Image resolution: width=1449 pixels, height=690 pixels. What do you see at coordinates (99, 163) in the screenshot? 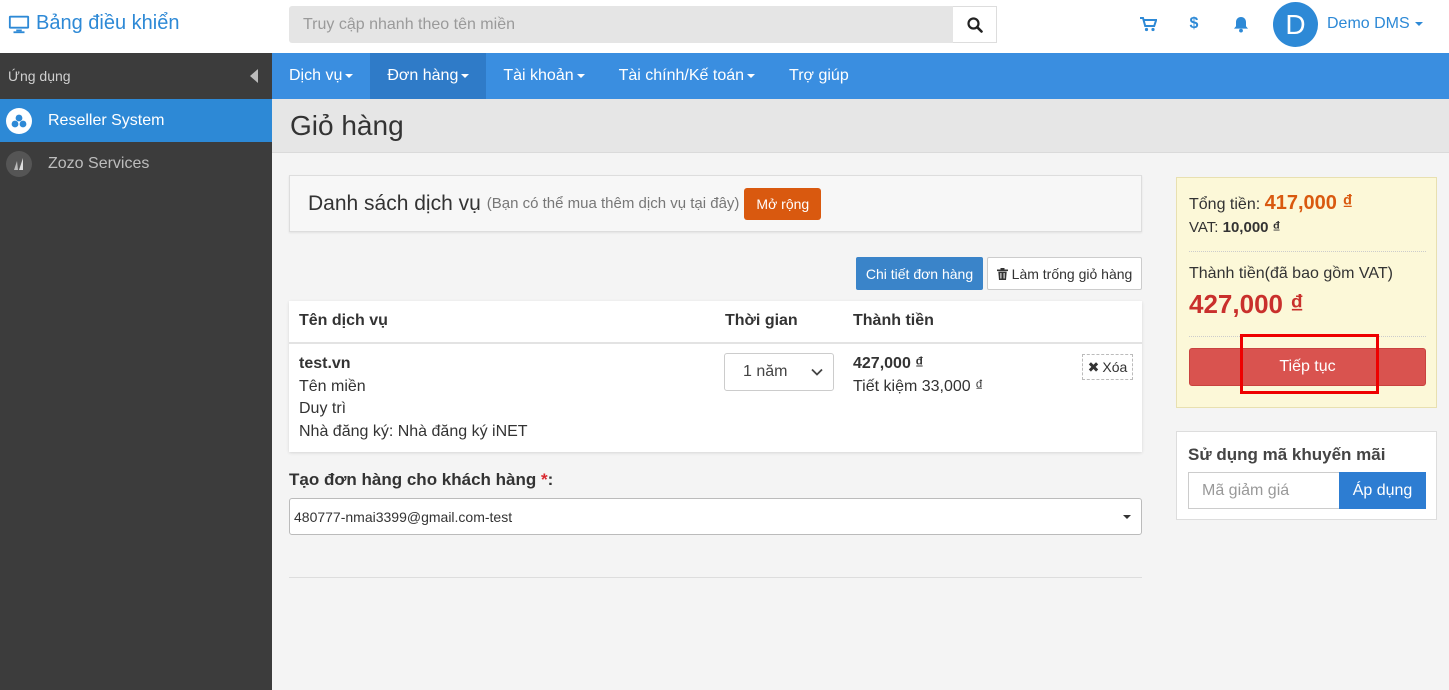
I see `sidebar-item-label: Zozo Services` at bounding box center [99, 163].